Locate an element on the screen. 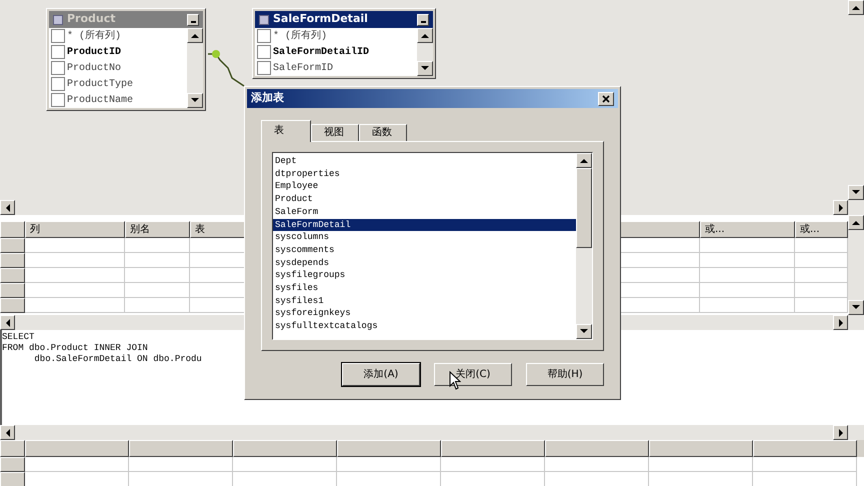 The width and height of the screenshot is (864, 486). column-name: ProductNo is located at coordinates (94, 69).